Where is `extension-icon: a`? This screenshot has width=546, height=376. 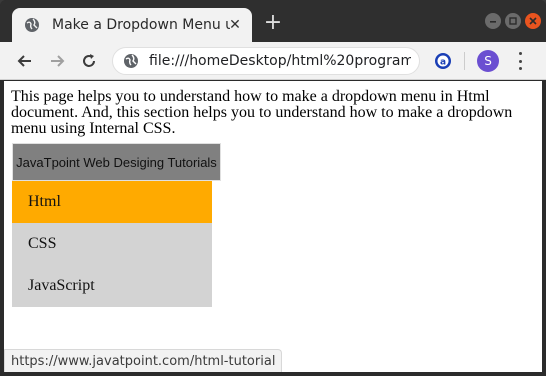 extension-icon: a is located at coordinates (443, 61).